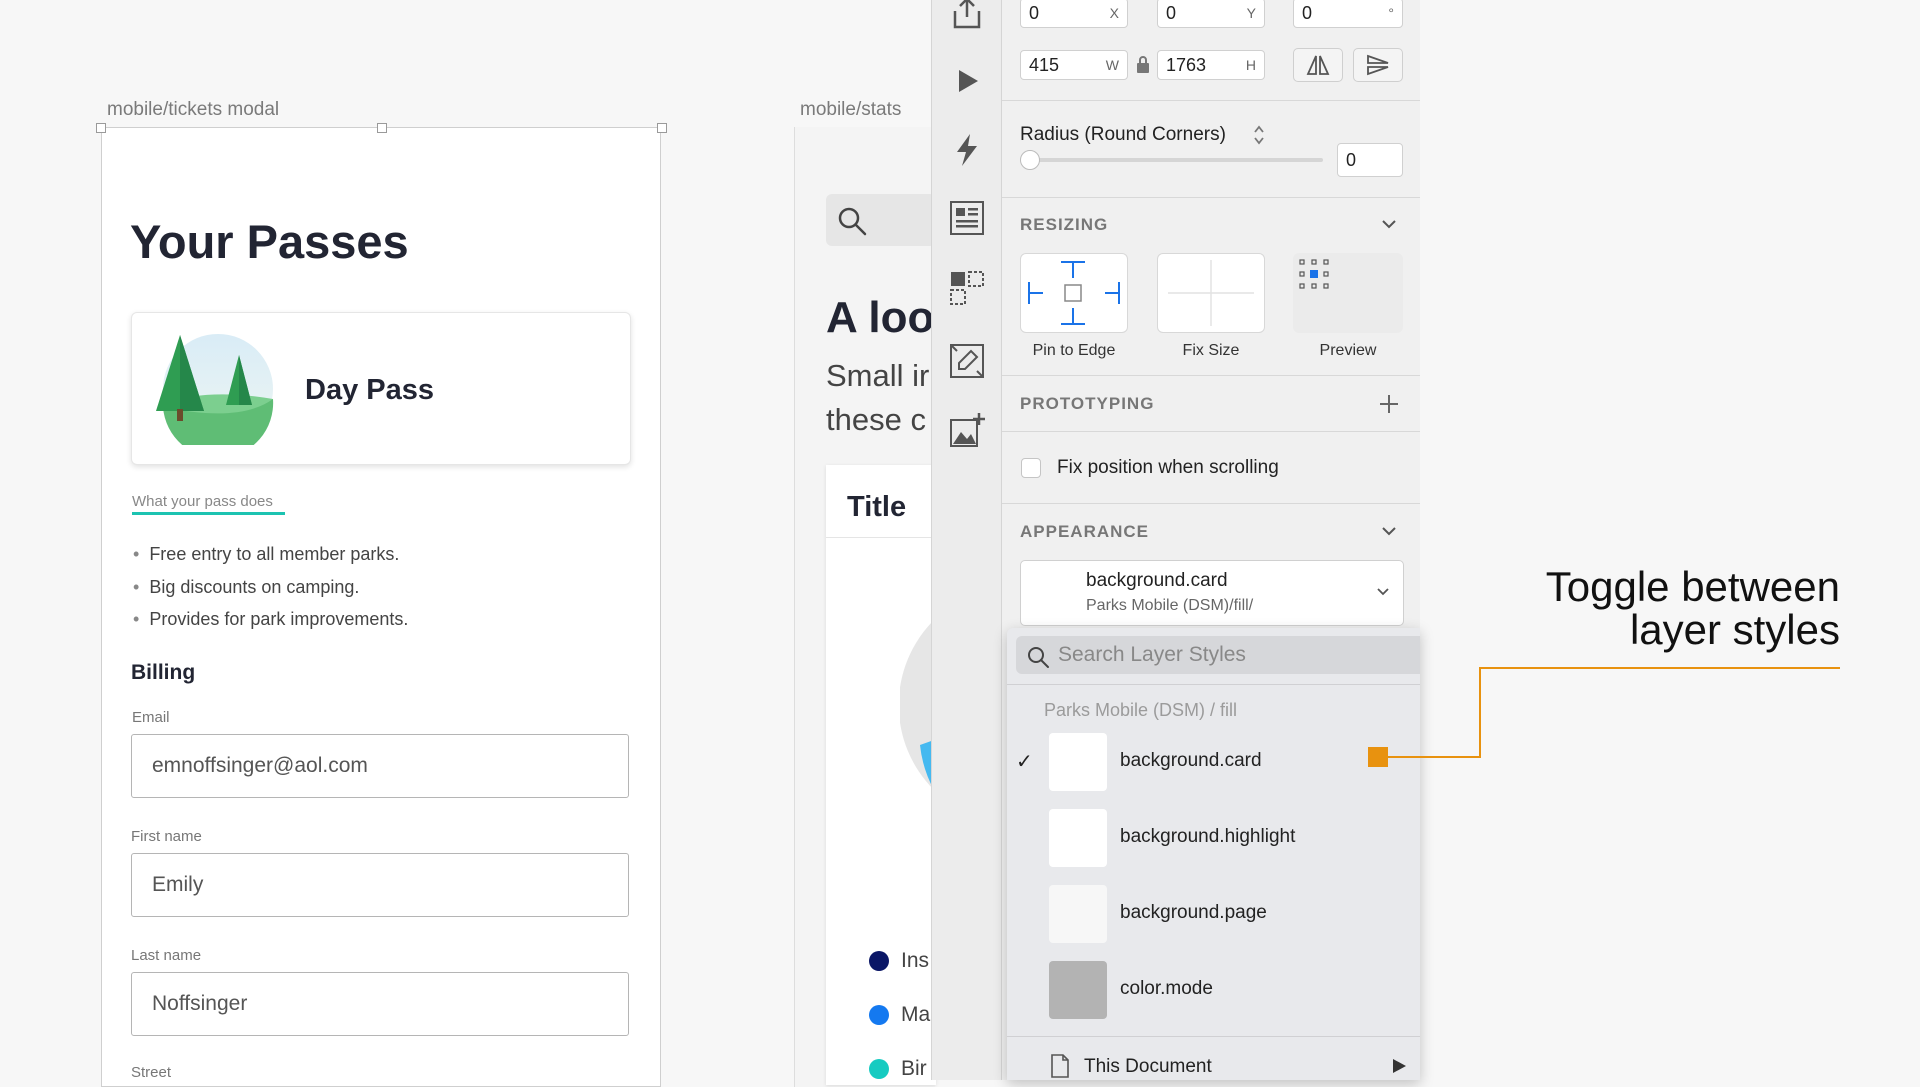 The image size is (1920, 1087). What do you see at coordinates (1034, 13) in the screenshot?
I see `x-value: 0` at bounding box center [1034, 13].